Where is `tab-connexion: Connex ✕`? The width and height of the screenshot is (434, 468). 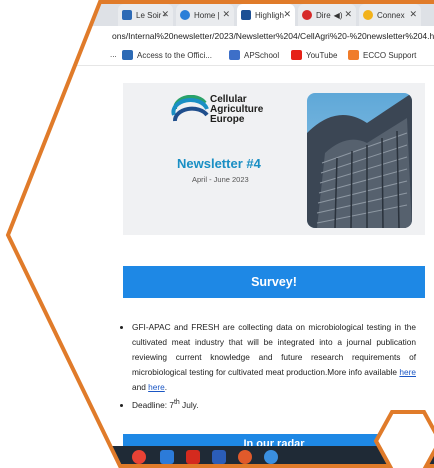
tab-connexion: Connex ✕ is located at coordinates (390, 15).